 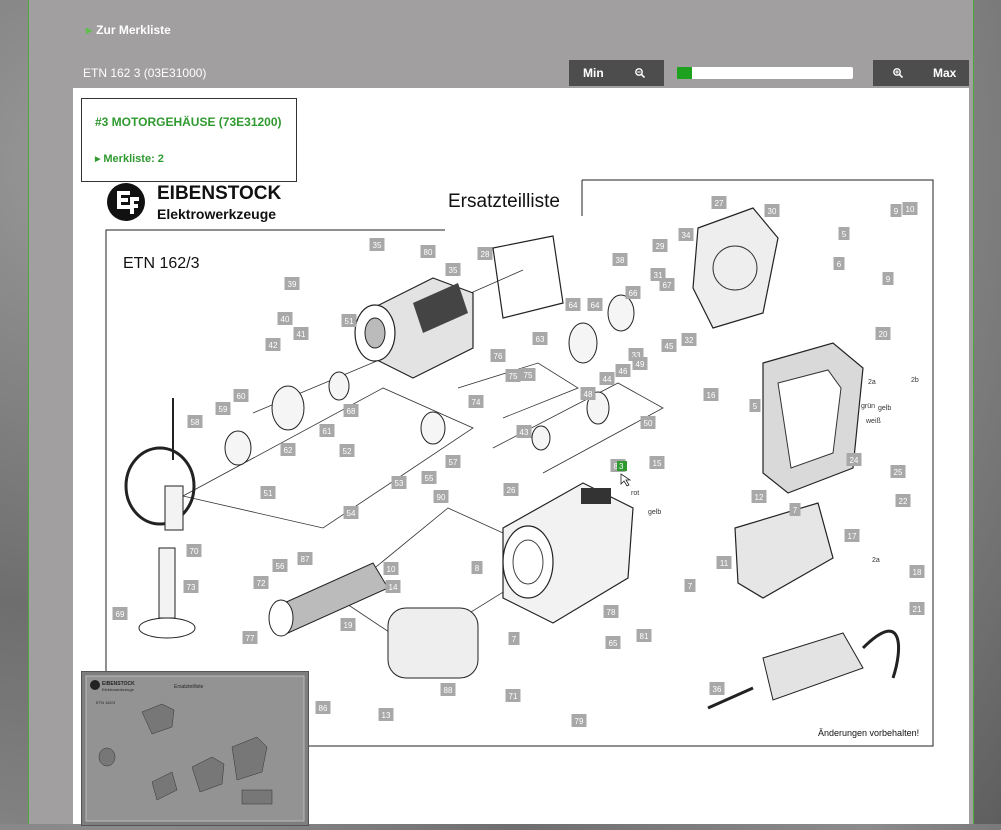 I want to click on part-callout-73: 73, so click(x=191, y=586).